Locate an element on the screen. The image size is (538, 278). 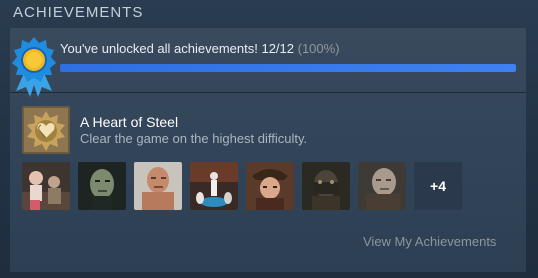
progress-fill is located at coordinates (288, 68).